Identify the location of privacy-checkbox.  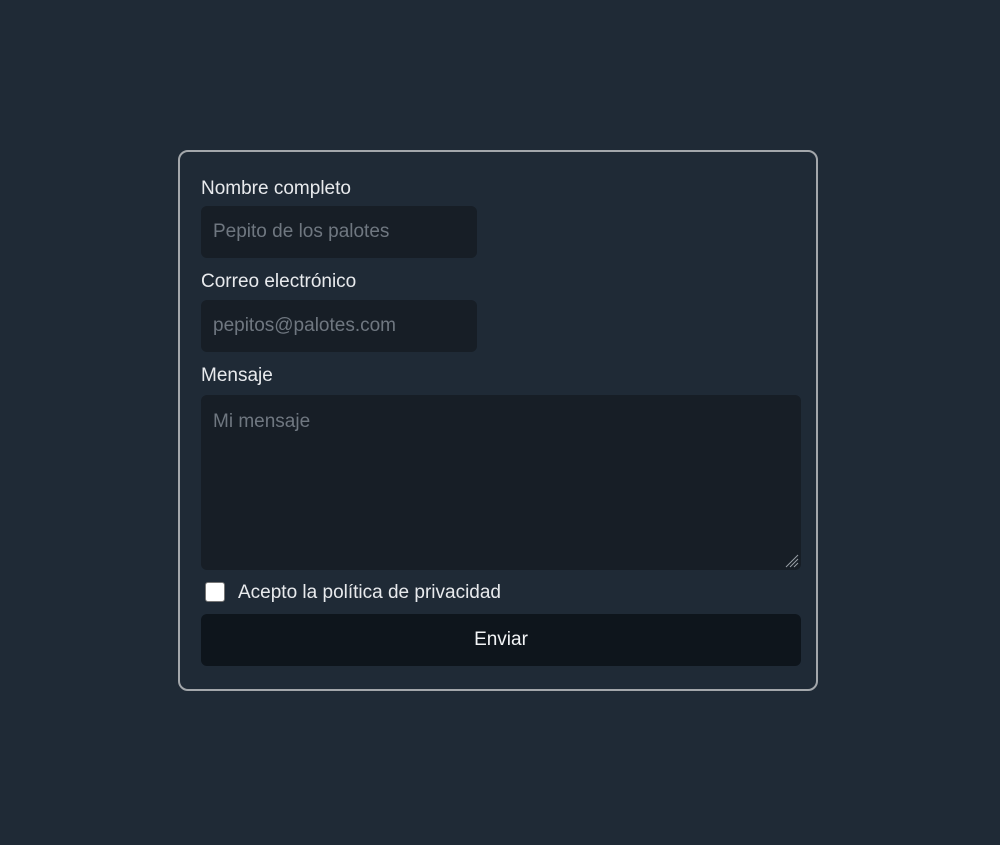
(215, 592).